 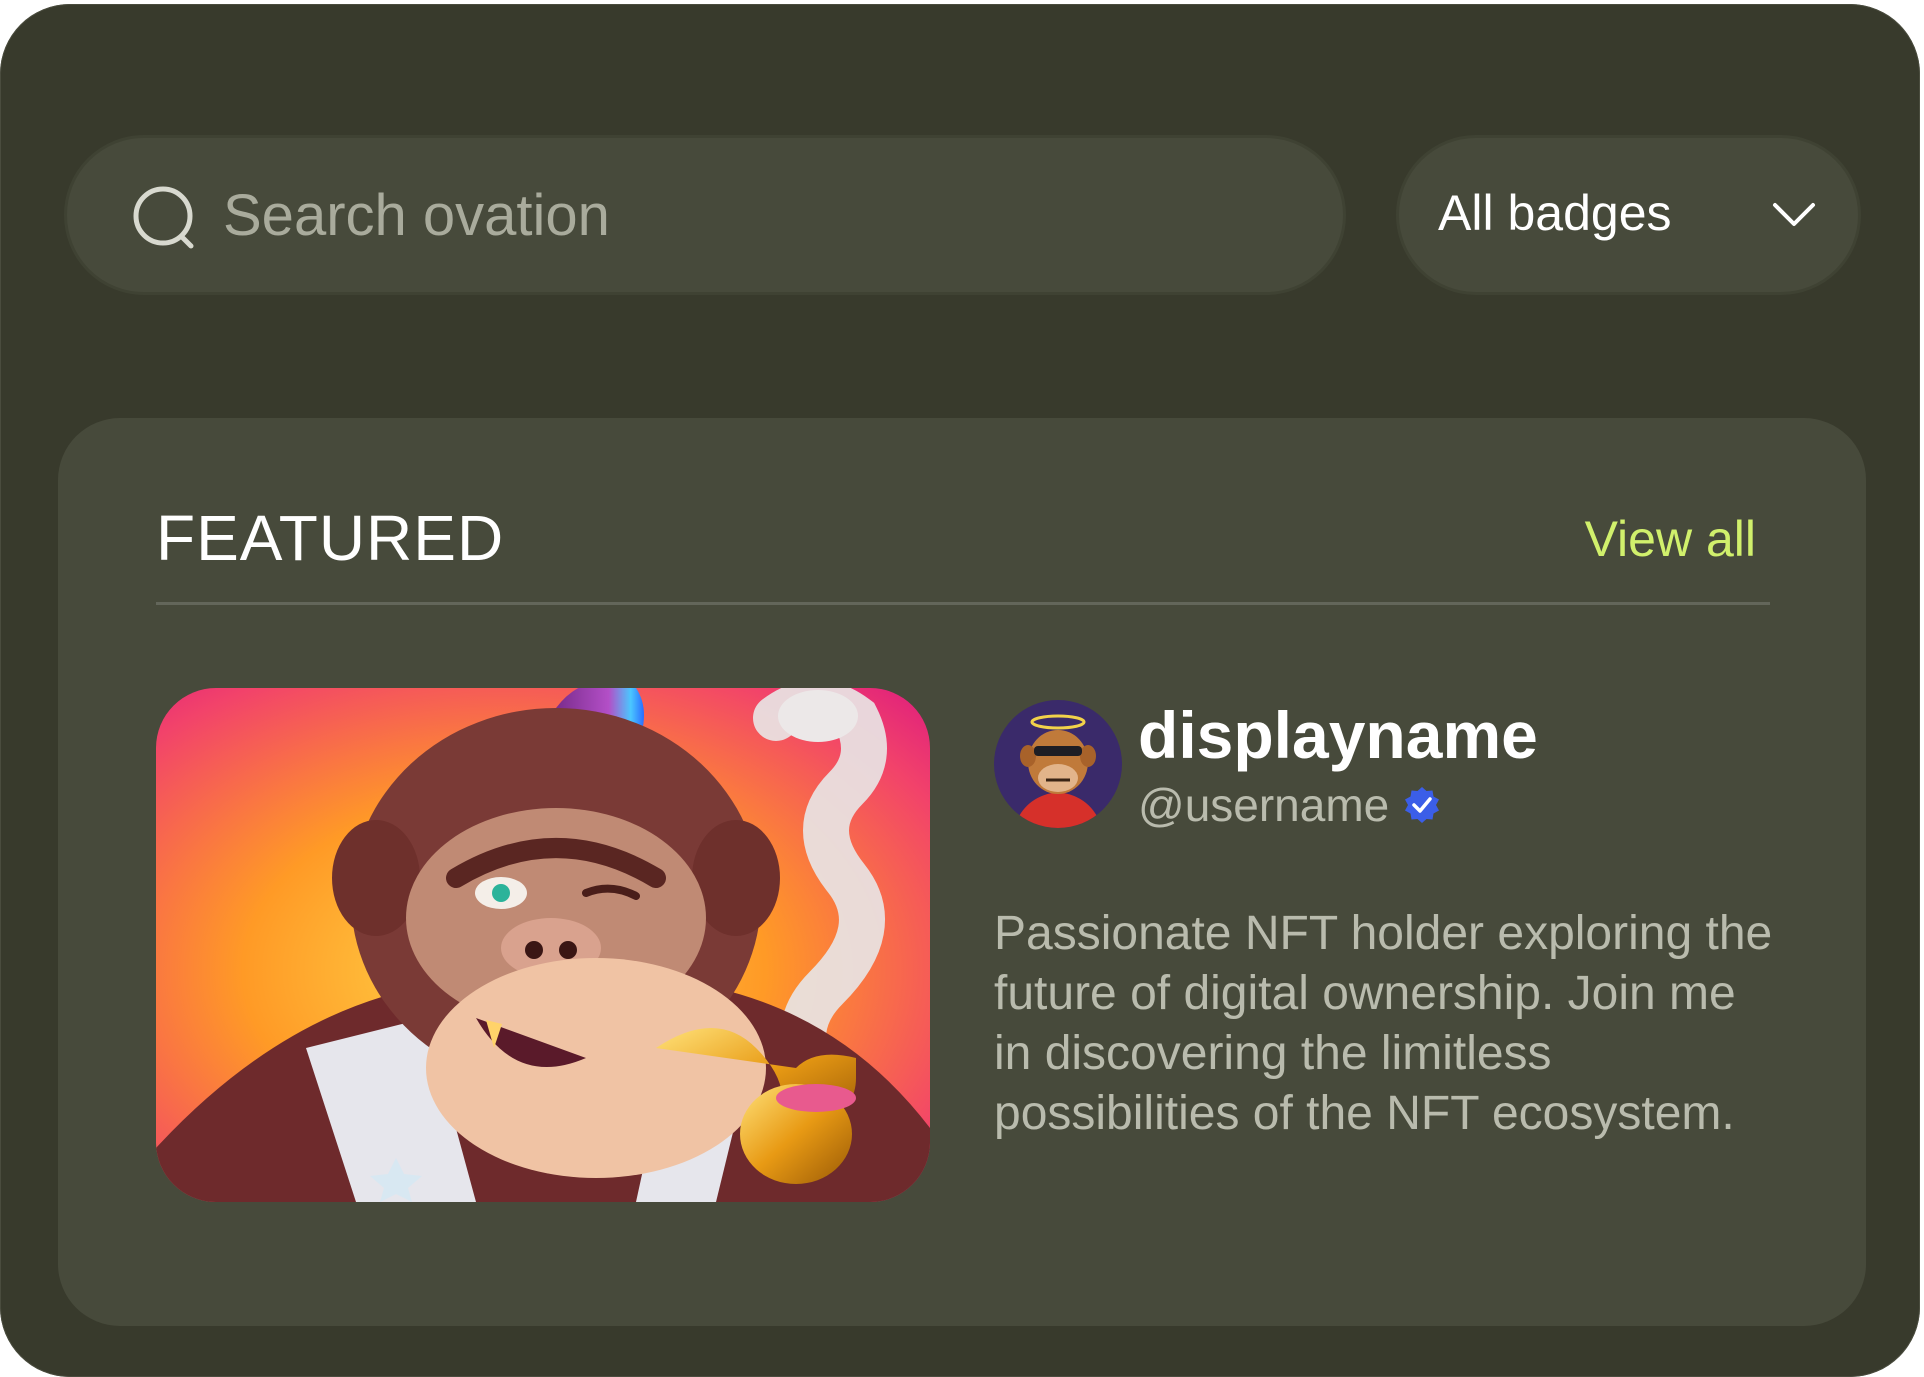 I want to click on divider, so click(x=963, y=603).